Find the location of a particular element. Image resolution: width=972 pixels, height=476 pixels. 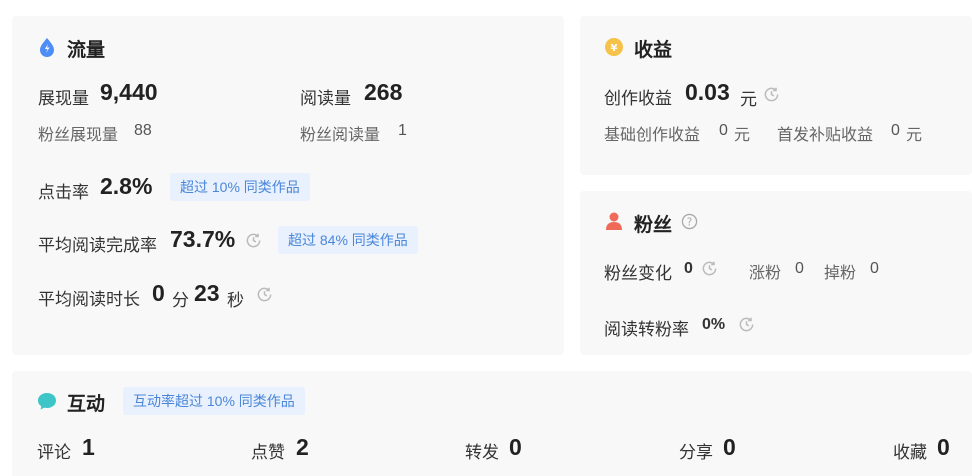

base-earnings-label: 基础创作收益 is located at coordinates (652, 135).